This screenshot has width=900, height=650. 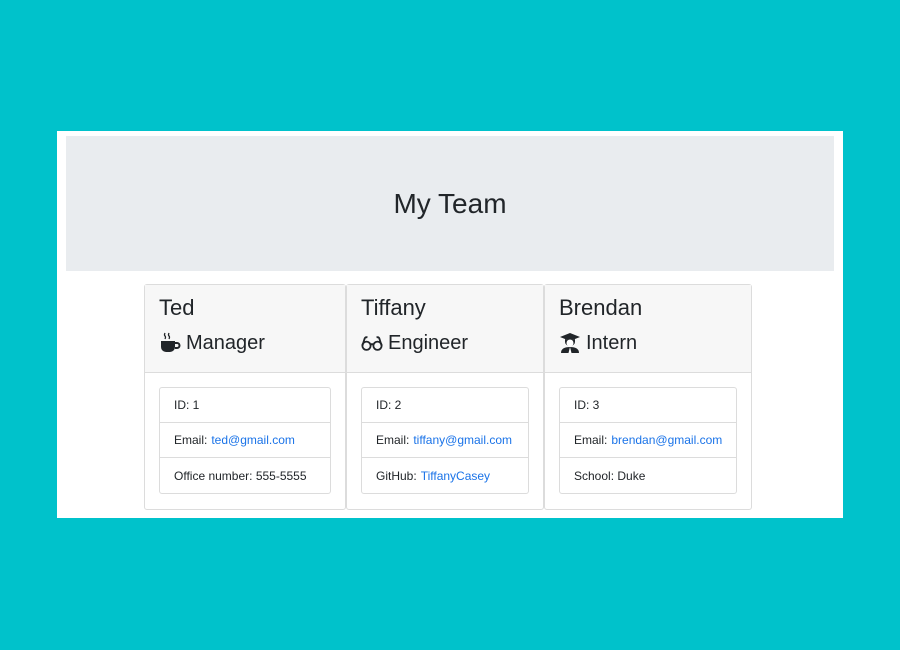 What do you see at coordinates (601, 307) in the screenshot?
I see `employee-name: Brendan` at bounding box center [601, 307].